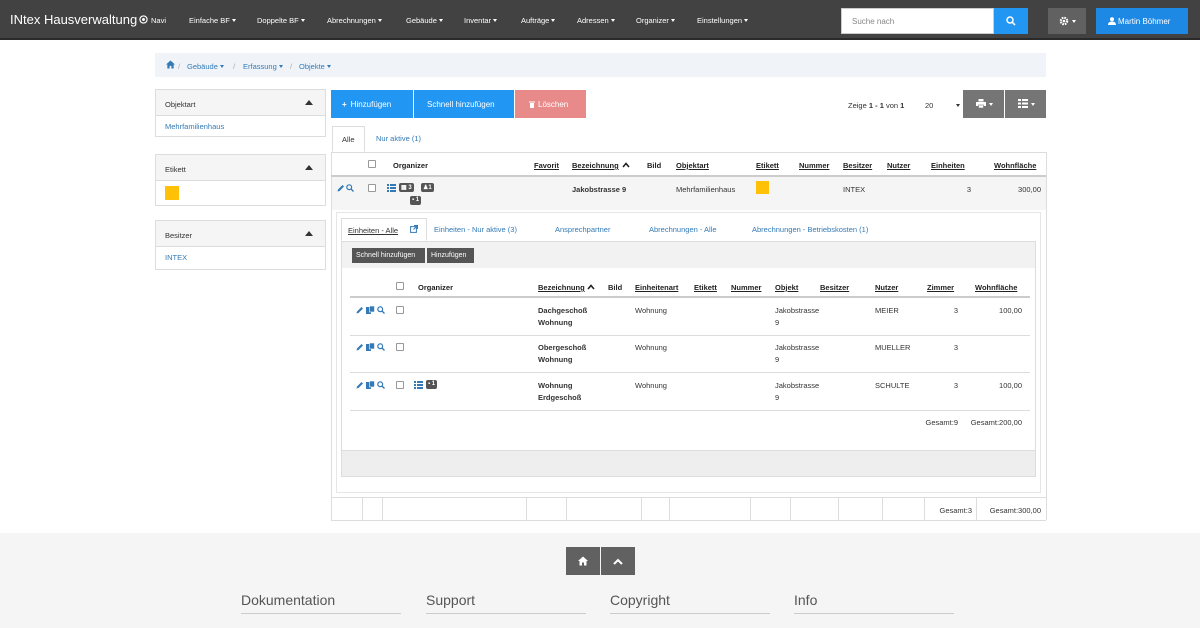  What do you see at coordinates (212, 20) in the screenshot?
I see `nav-item-einfache-bf: Einfache BF` at bounding box center [212, 20].